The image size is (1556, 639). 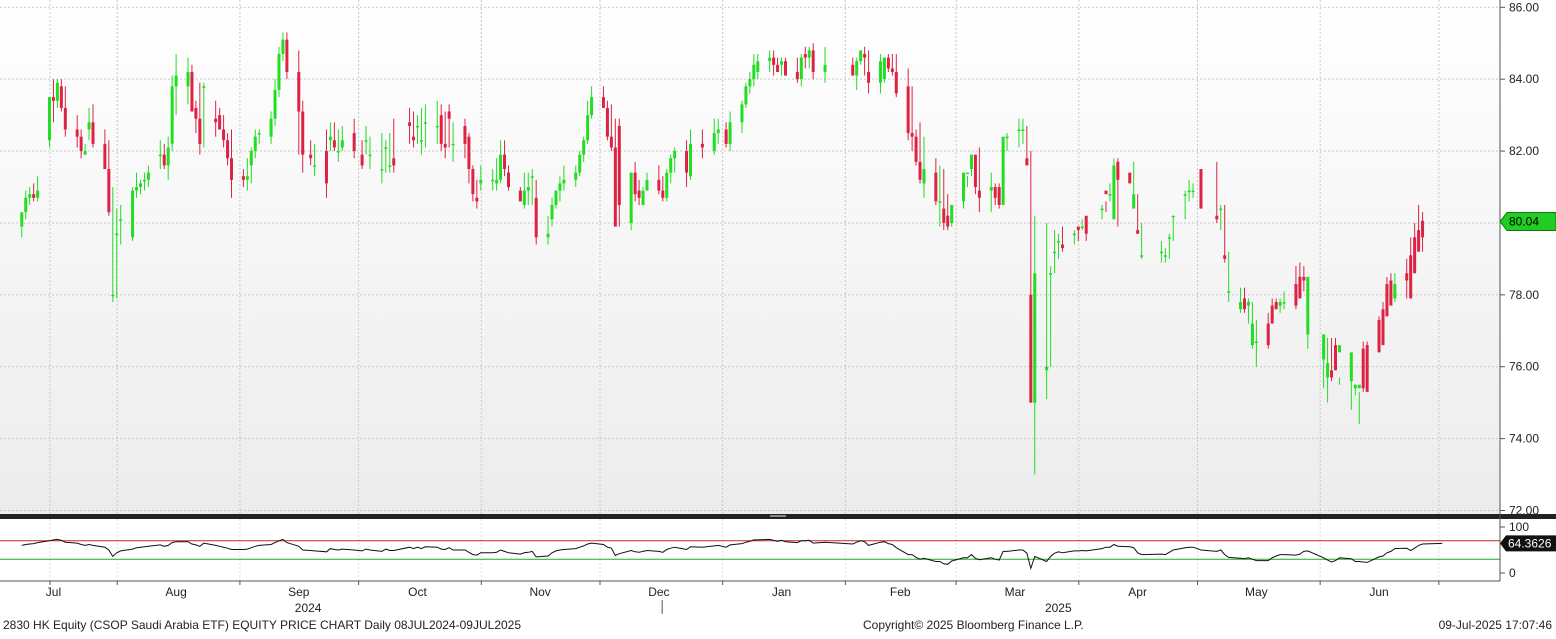 I want to click on month-label: Jan, so click(x=781, y=592).